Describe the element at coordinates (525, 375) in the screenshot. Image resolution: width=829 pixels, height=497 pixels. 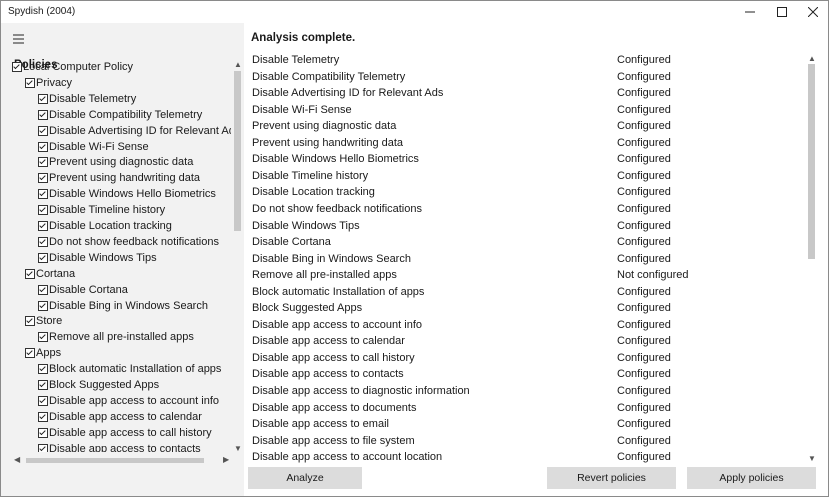
I see `result-row: Disable app access to contacts Configured` at that location.